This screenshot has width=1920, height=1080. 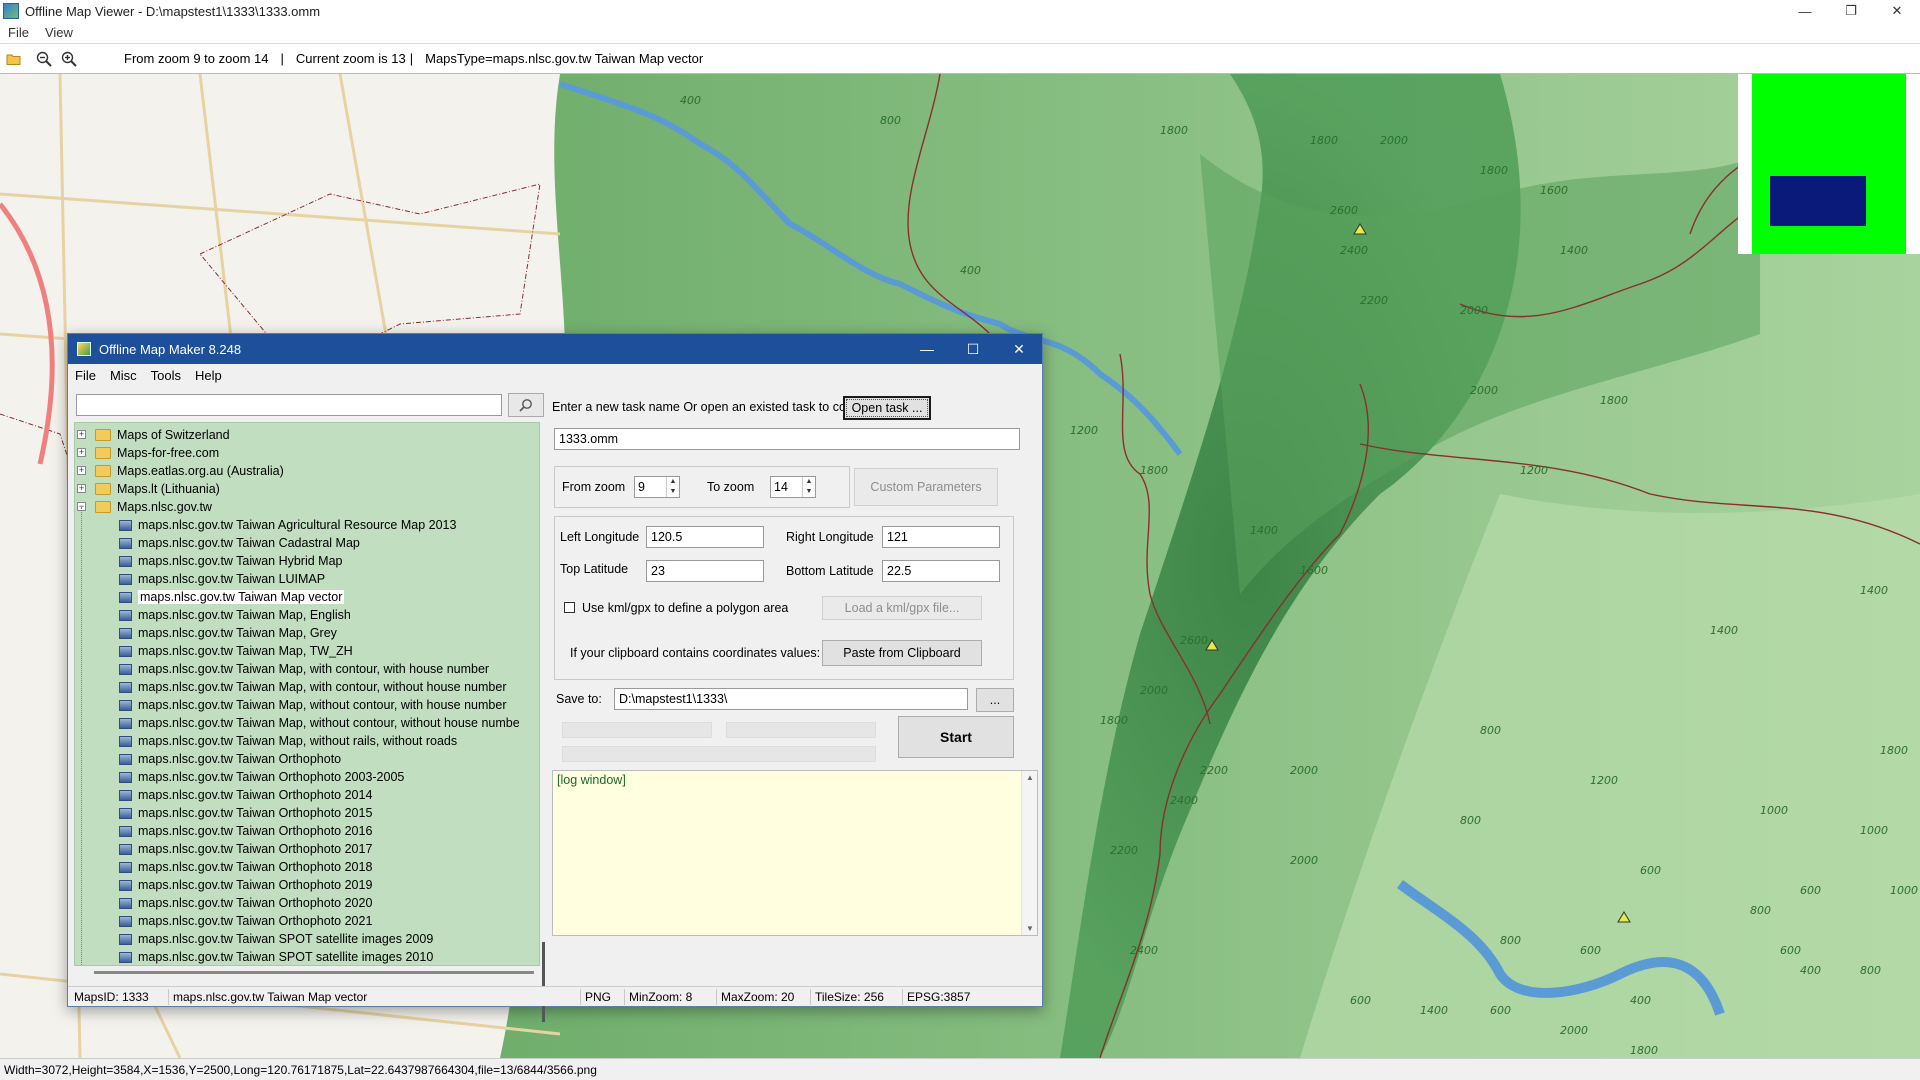 What do you see at coordinates (569, 607) in the screenshot?
I see `kml-polygon-checkbox` at bounding box center [569, 607].